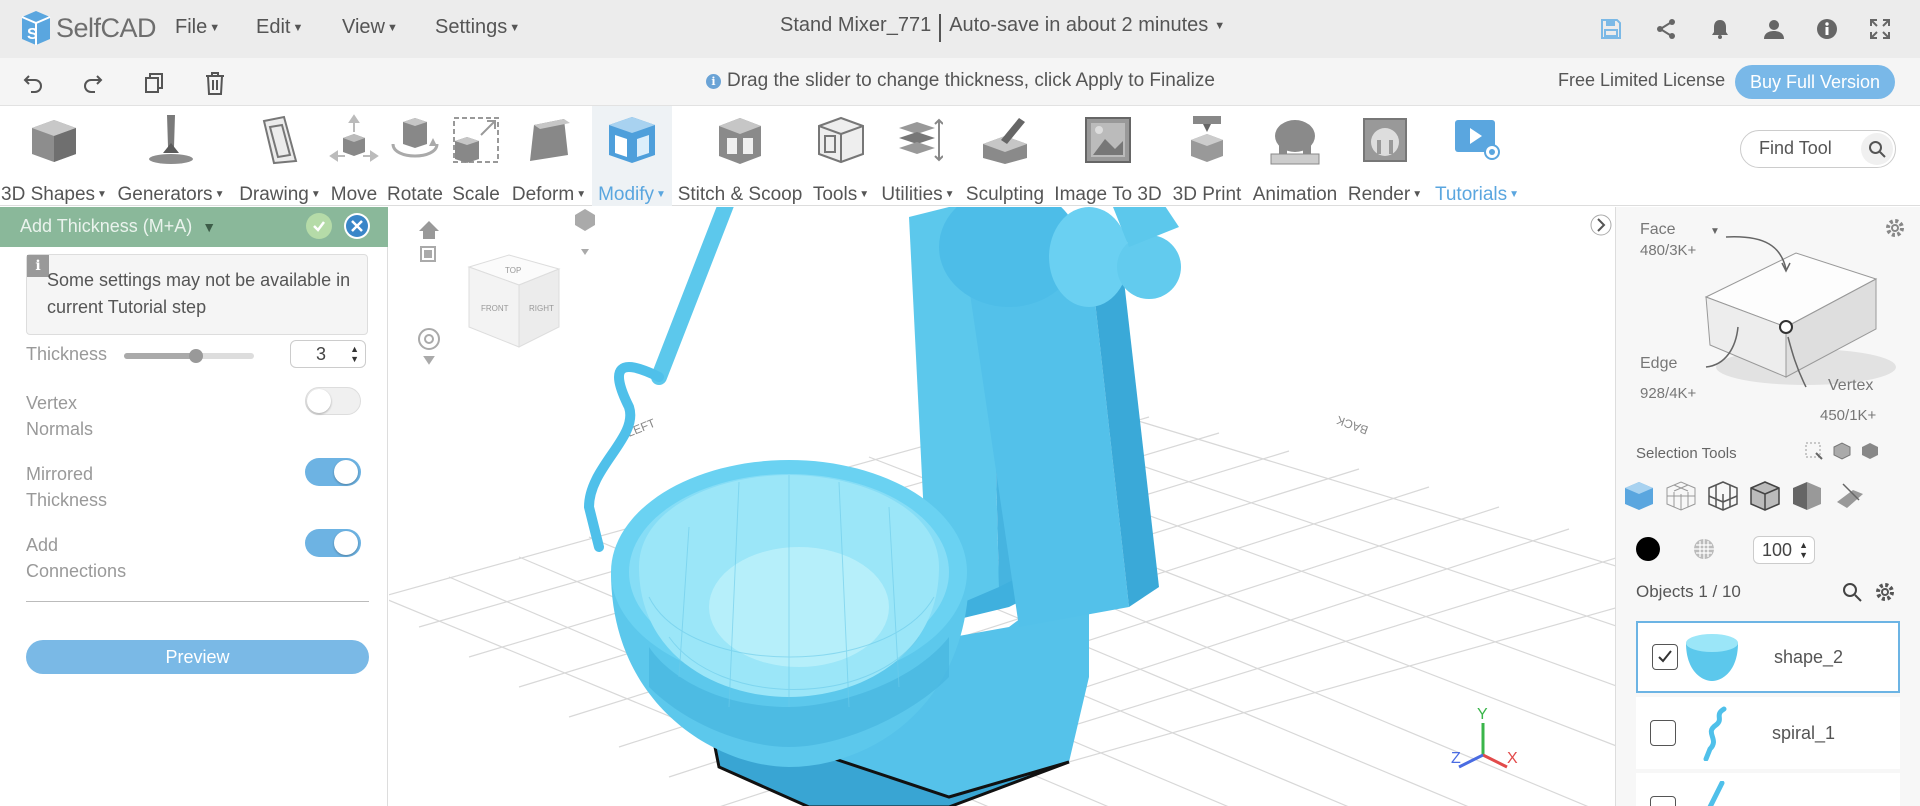  I want to click on user-icon, so click(1774, 29).